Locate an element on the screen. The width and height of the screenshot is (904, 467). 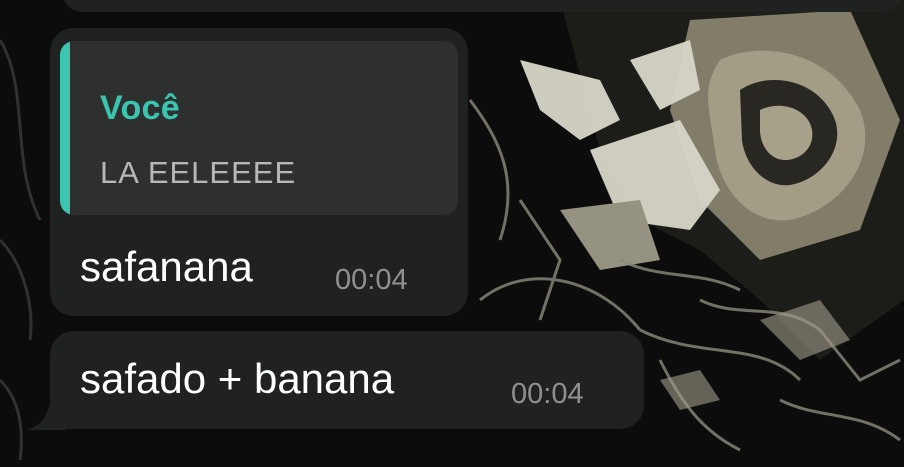
reply-quoted-text: LA EELEEEE is located at coordinates (198, 172).